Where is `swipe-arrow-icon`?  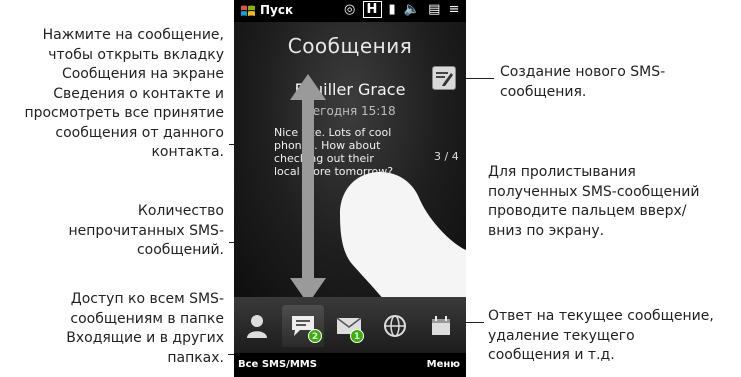
swipe-arrow-icon is located at coordinates (308, 189).